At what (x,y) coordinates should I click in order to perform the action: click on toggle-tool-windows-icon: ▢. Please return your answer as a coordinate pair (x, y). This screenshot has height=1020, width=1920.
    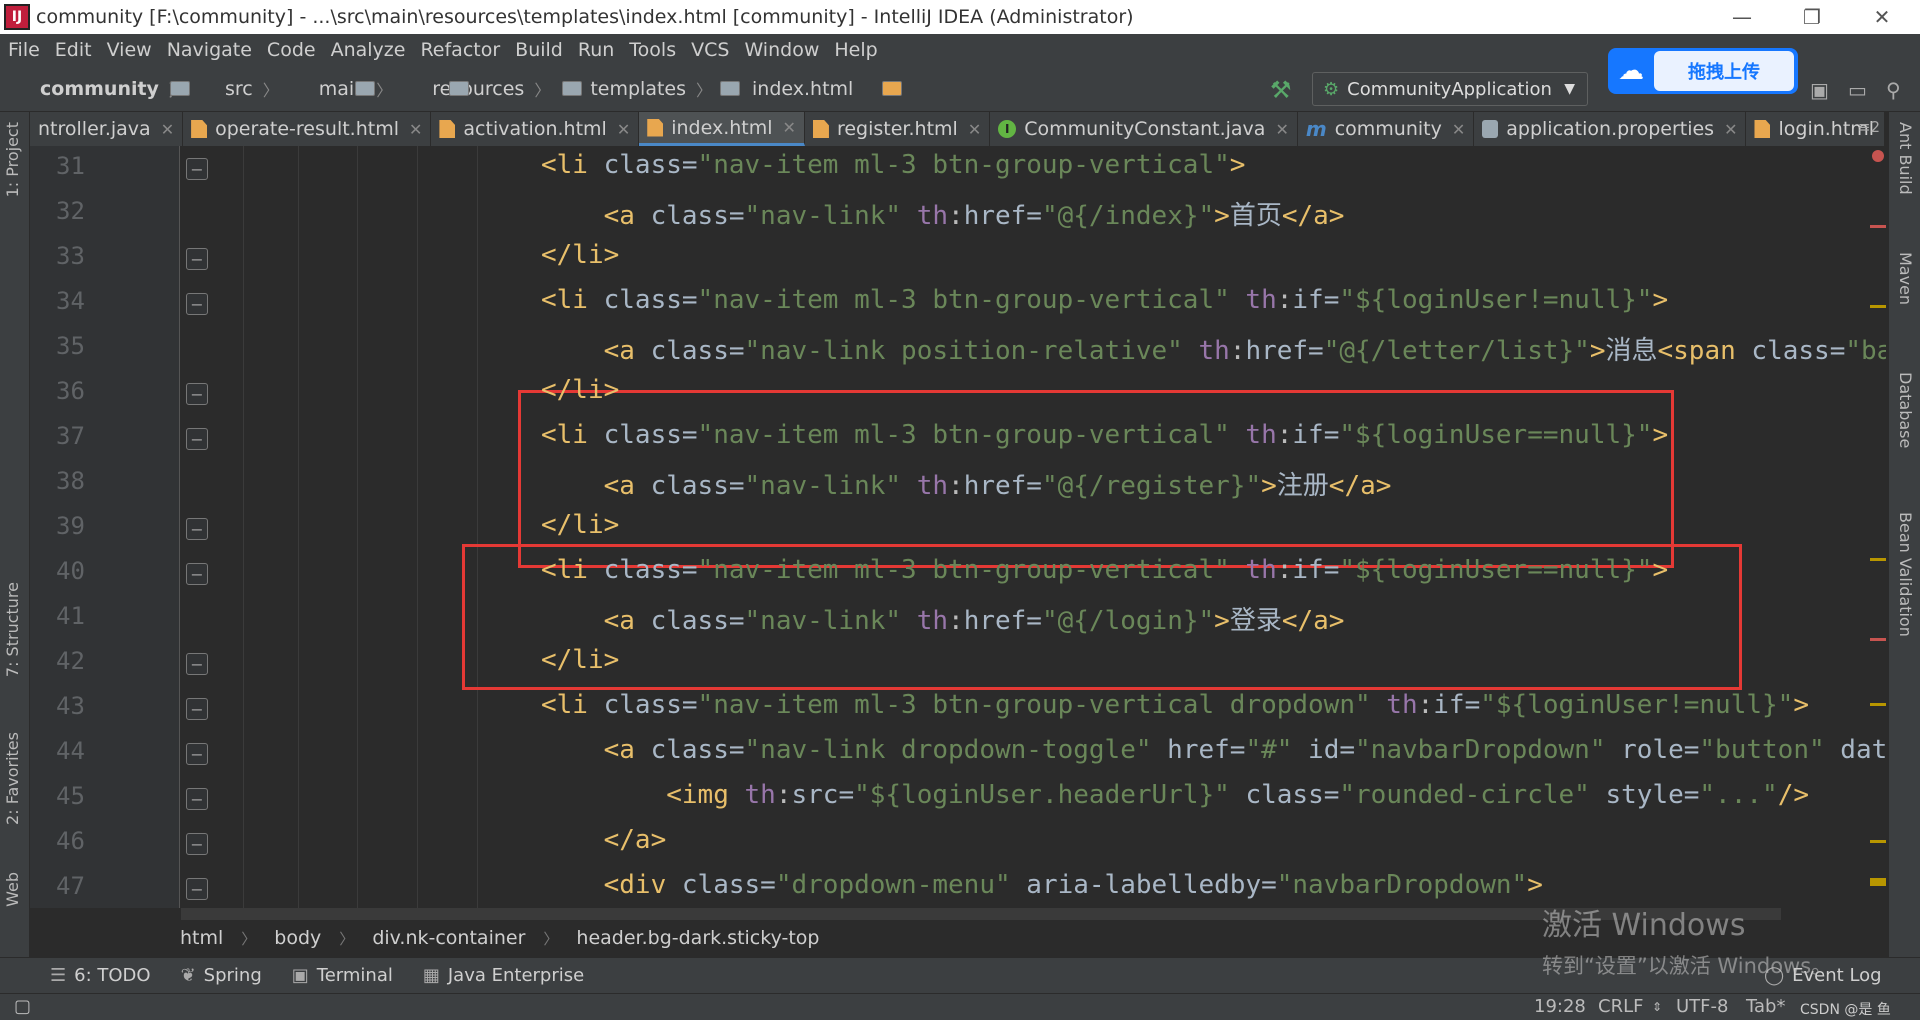
    Looking at the image, I should click on (22, 1006).